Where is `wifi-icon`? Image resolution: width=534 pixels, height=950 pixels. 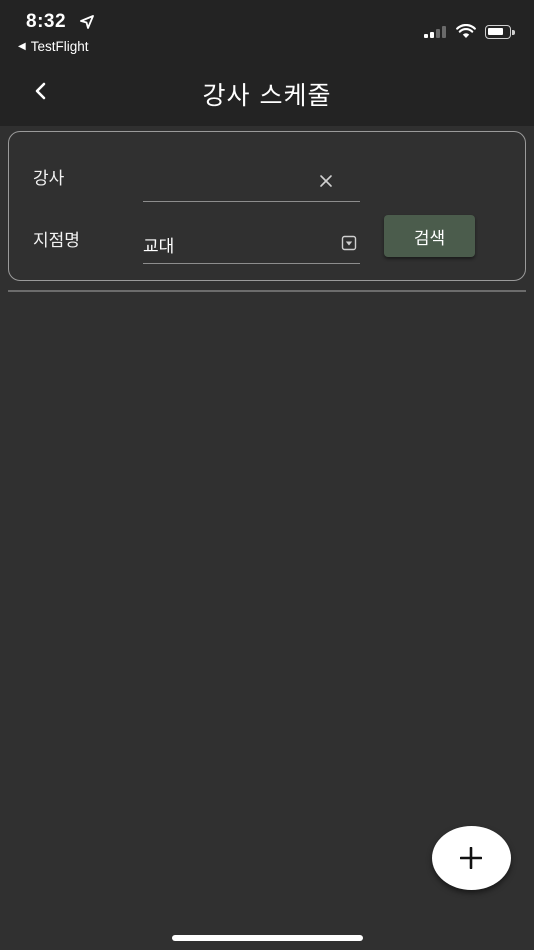 wifi-icon is located at coordinates (466, 31).